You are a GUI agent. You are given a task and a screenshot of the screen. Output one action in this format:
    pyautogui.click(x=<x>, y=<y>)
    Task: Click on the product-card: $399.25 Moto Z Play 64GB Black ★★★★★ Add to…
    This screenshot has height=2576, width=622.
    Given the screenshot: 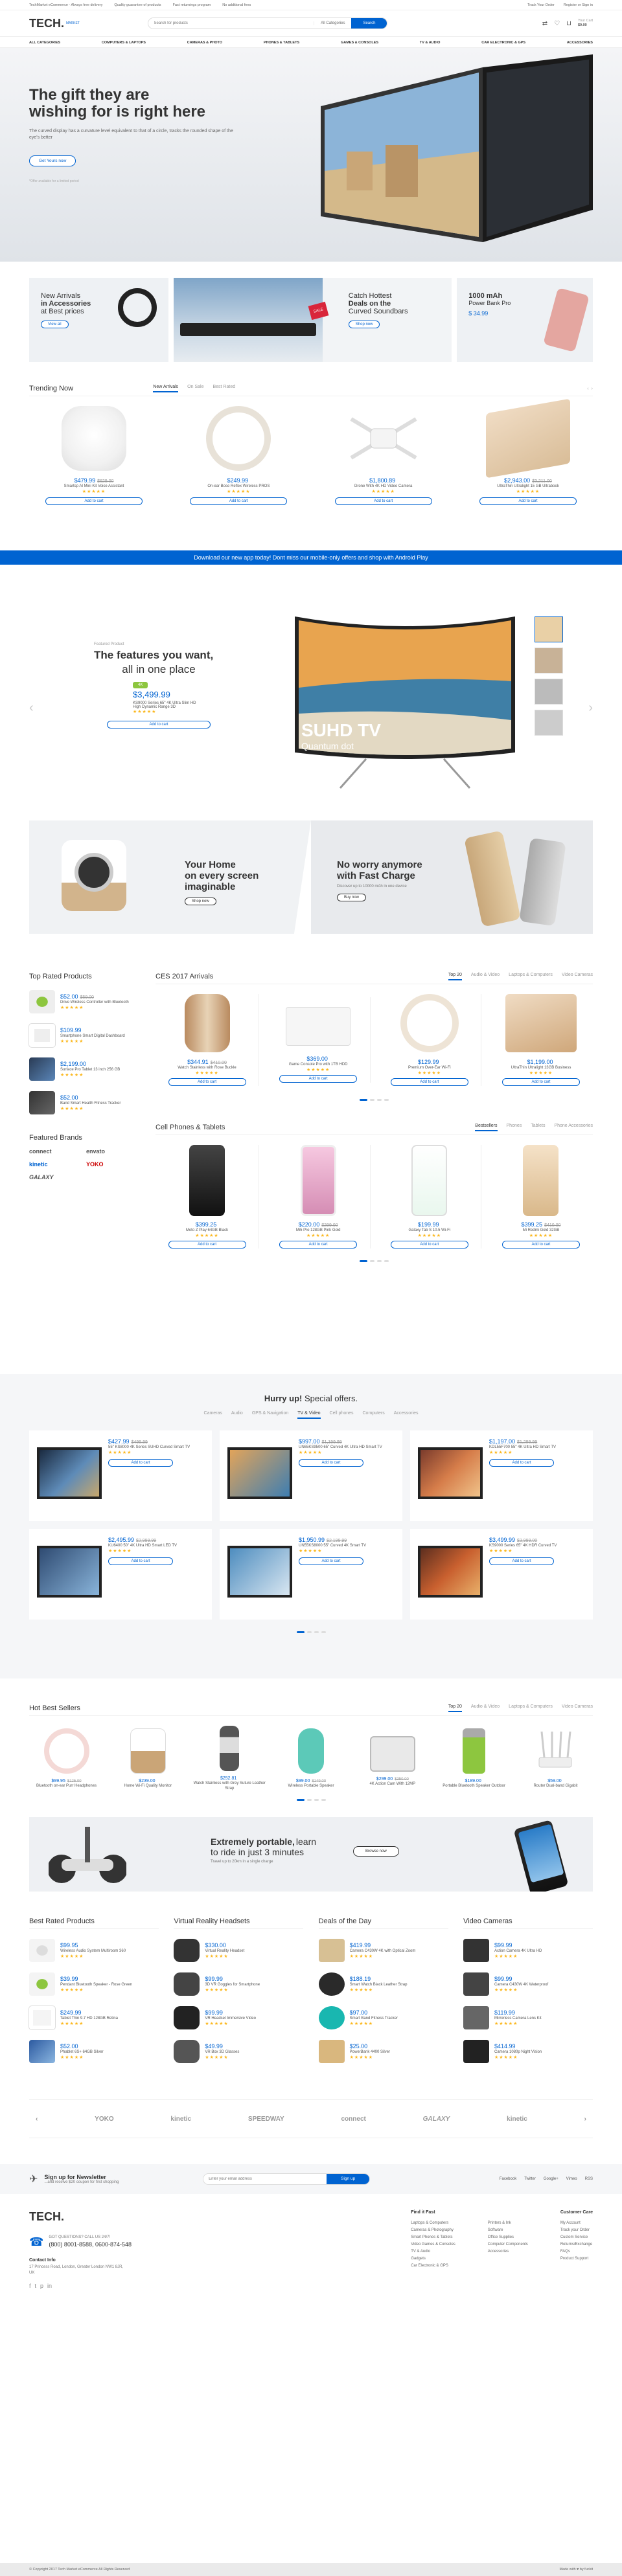 What is the action you would take?
    pyautogui.click(x=207, y=1196)
    